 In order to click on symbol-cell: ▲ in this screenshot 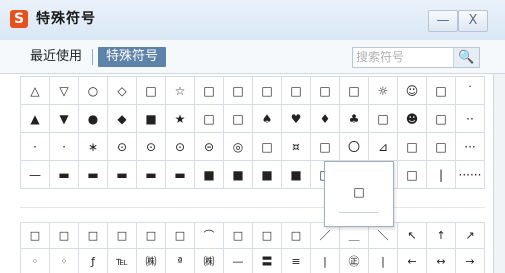, I will do `click(35, 119)`.